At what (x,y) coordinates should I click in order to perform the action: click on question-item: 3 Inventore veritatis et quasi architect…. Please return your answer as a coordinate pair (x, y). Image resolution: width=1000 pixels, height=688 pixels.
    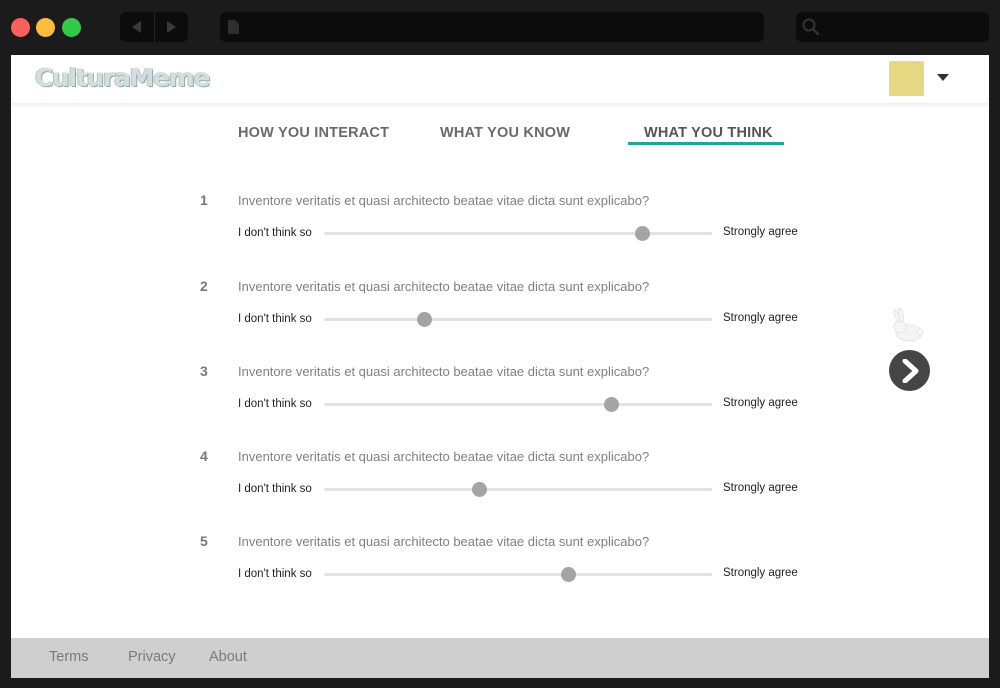
    Looking at the image, I should click on (500, 393).